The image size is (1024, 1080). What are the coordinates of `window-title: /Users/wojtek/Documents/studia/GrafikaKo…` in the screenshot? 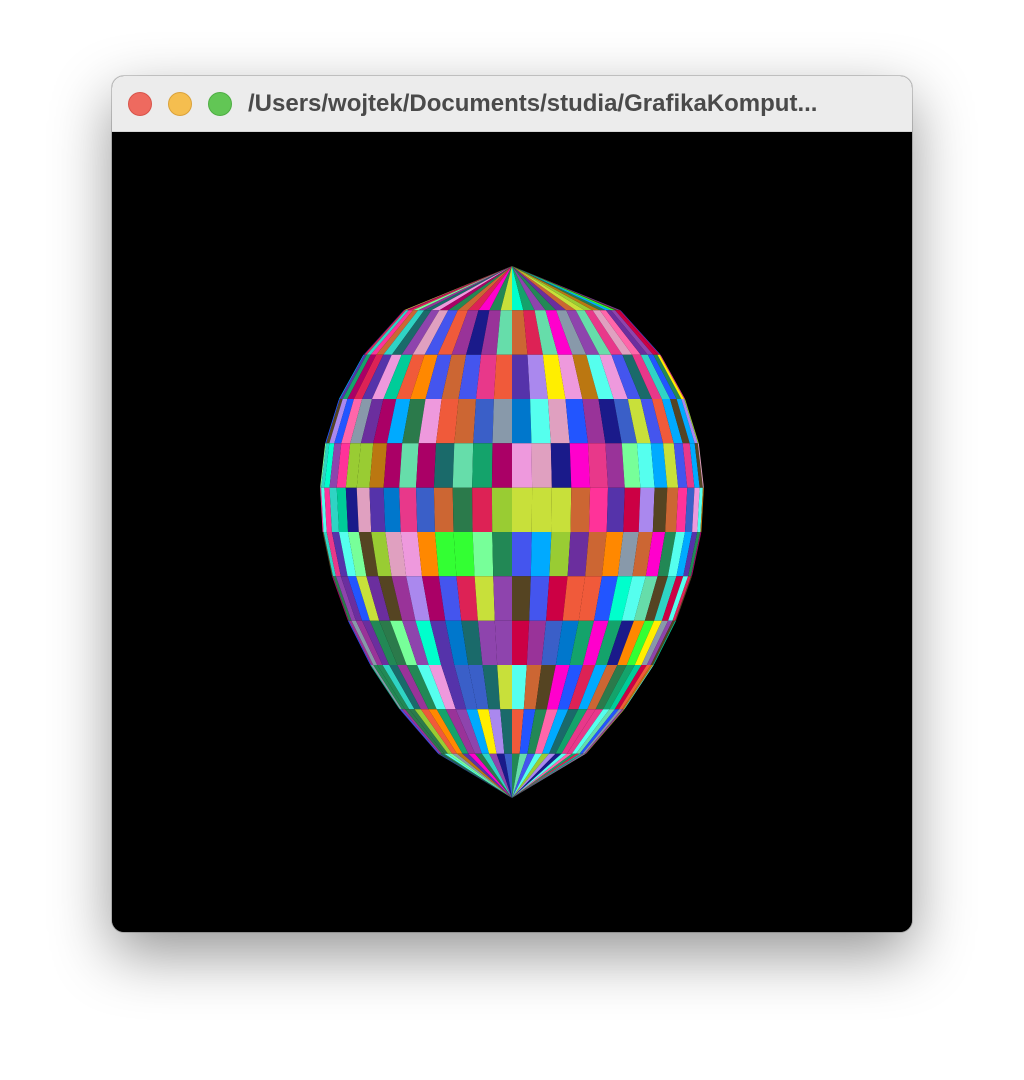 It's located at (533, 103).